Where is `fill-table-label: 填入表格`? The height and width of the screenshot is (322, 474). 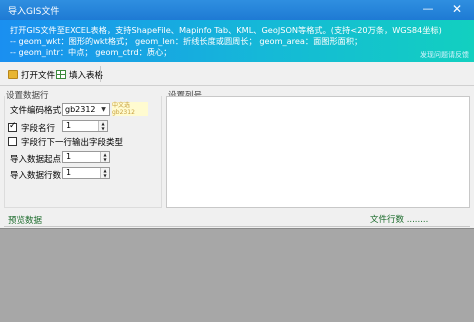 fill-table-label: 填入表格 is located at coordinates (86, 75).